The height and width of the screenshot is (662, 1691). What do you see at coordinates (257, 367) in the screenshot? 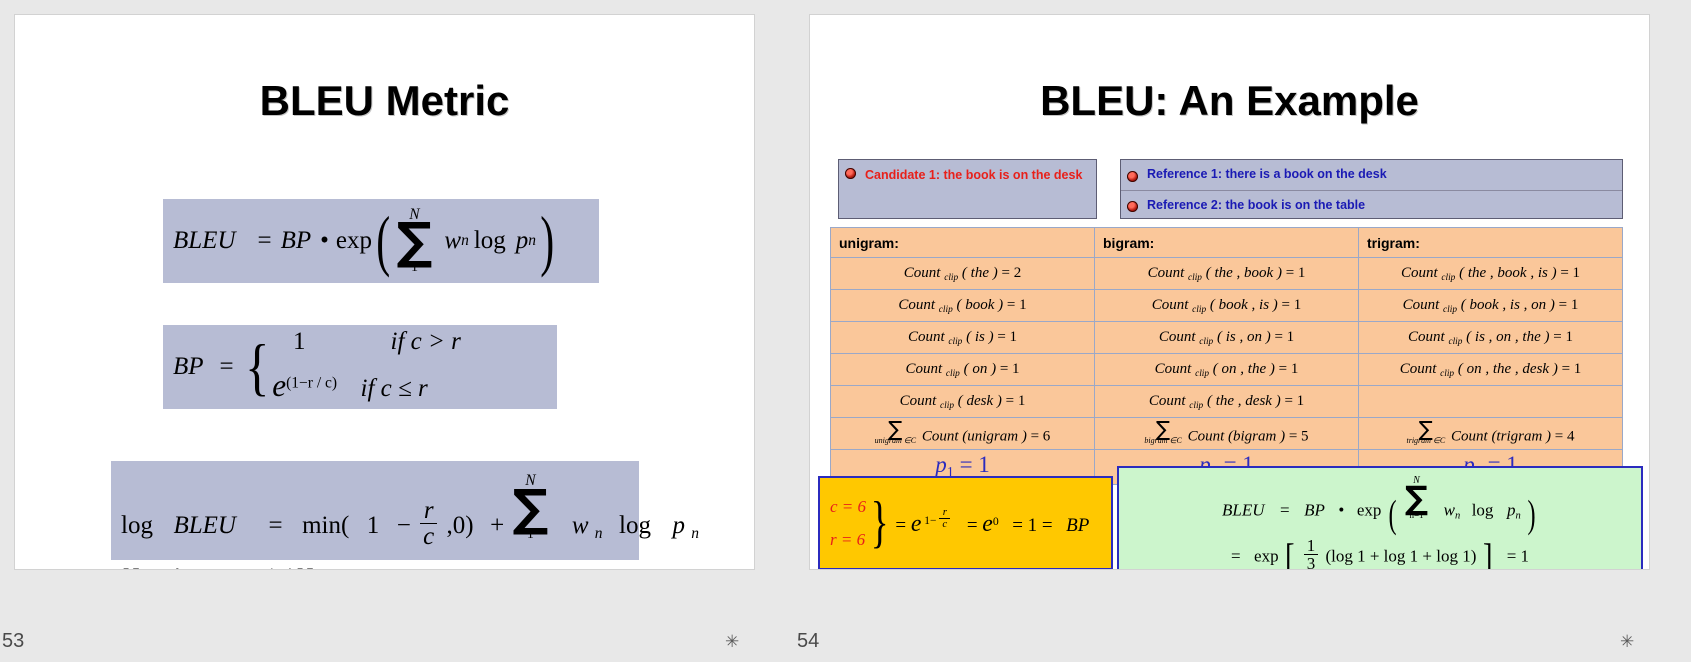
I see `left-brace-icon: {` at bounding box center [257, 367].